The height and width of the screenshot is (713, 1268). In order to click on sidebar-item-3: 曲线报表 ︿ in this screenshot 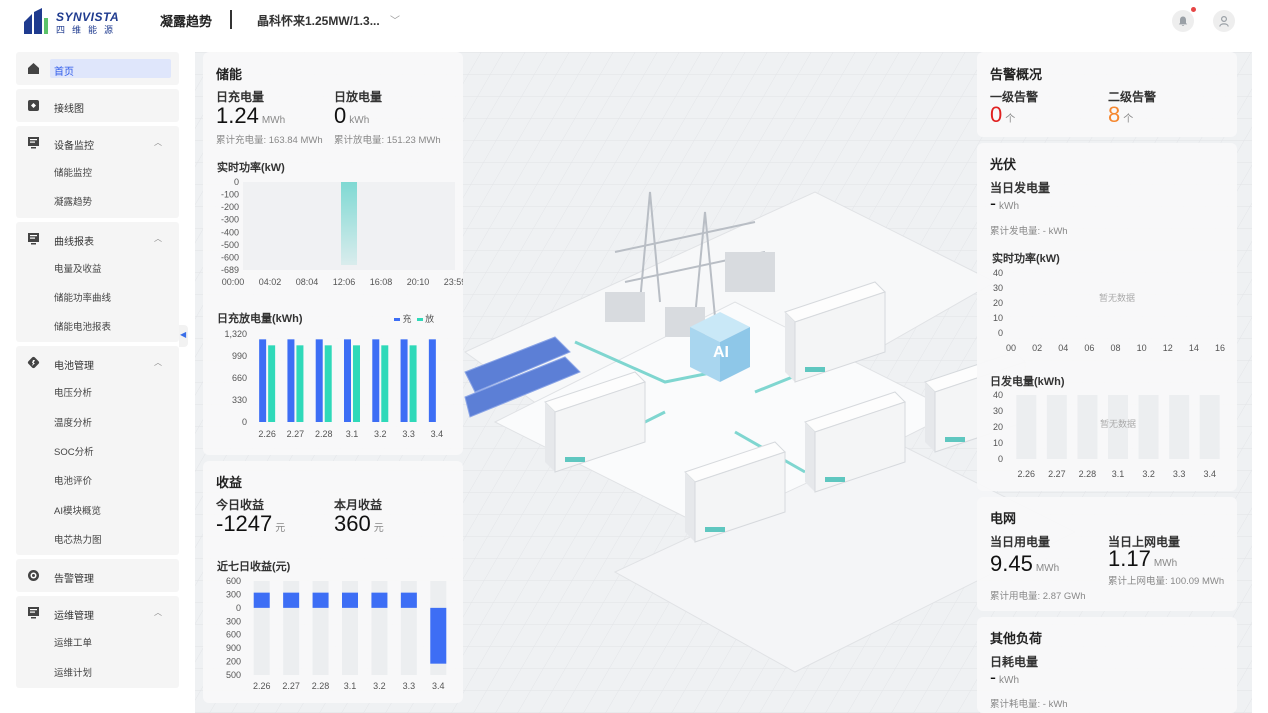, I will do `click(97, 238)`.